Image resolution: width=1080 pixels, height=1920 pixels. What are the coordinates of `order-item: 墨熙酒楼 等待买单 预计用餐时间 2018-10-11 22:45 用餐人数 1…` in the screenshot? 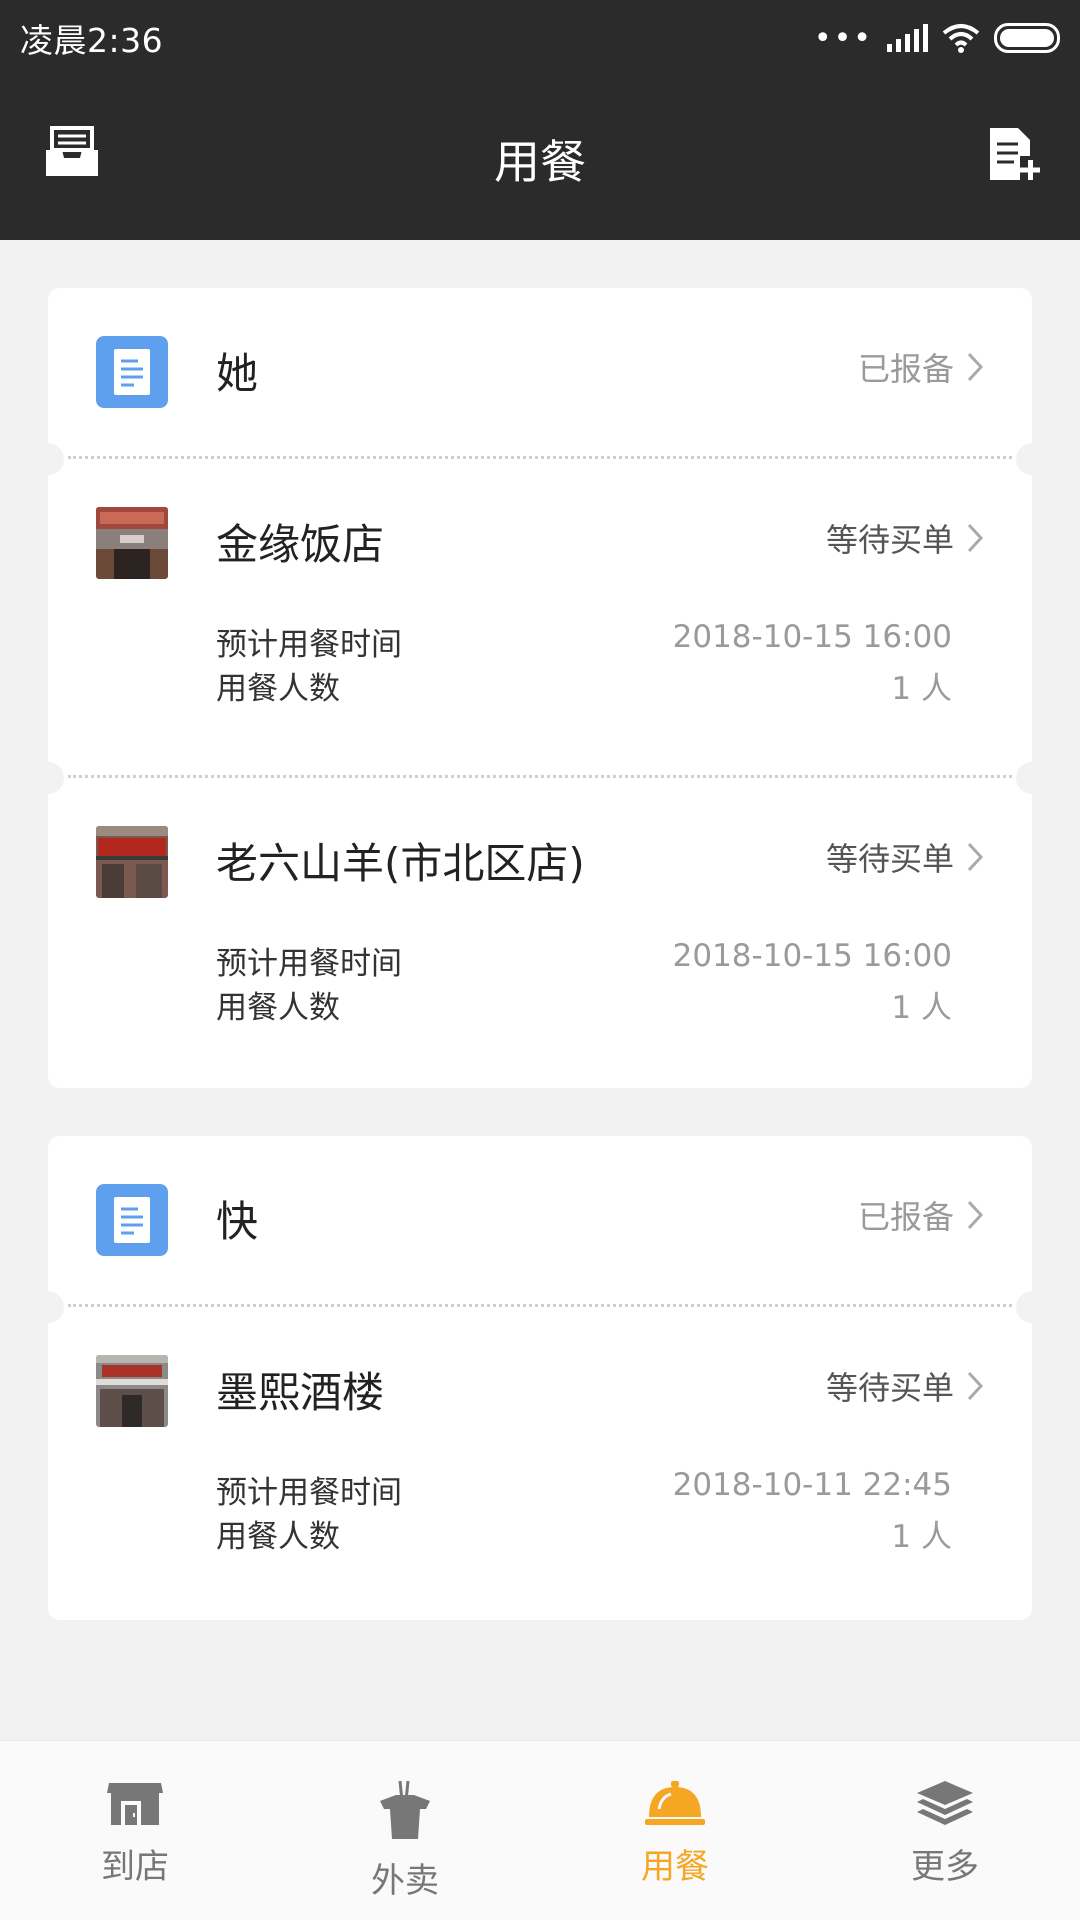 It's located at (540, 1465).